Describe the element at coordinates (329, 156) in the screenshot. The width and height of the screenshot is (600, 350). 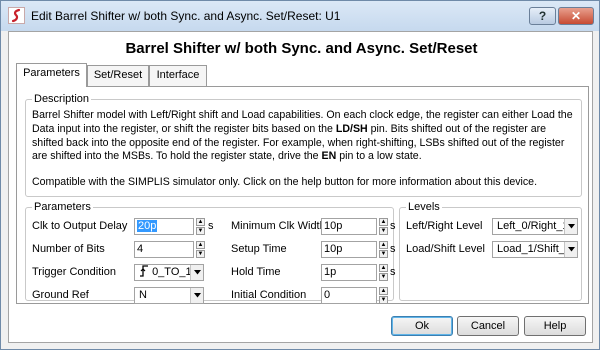
I see `en-pin: EN` at that location.